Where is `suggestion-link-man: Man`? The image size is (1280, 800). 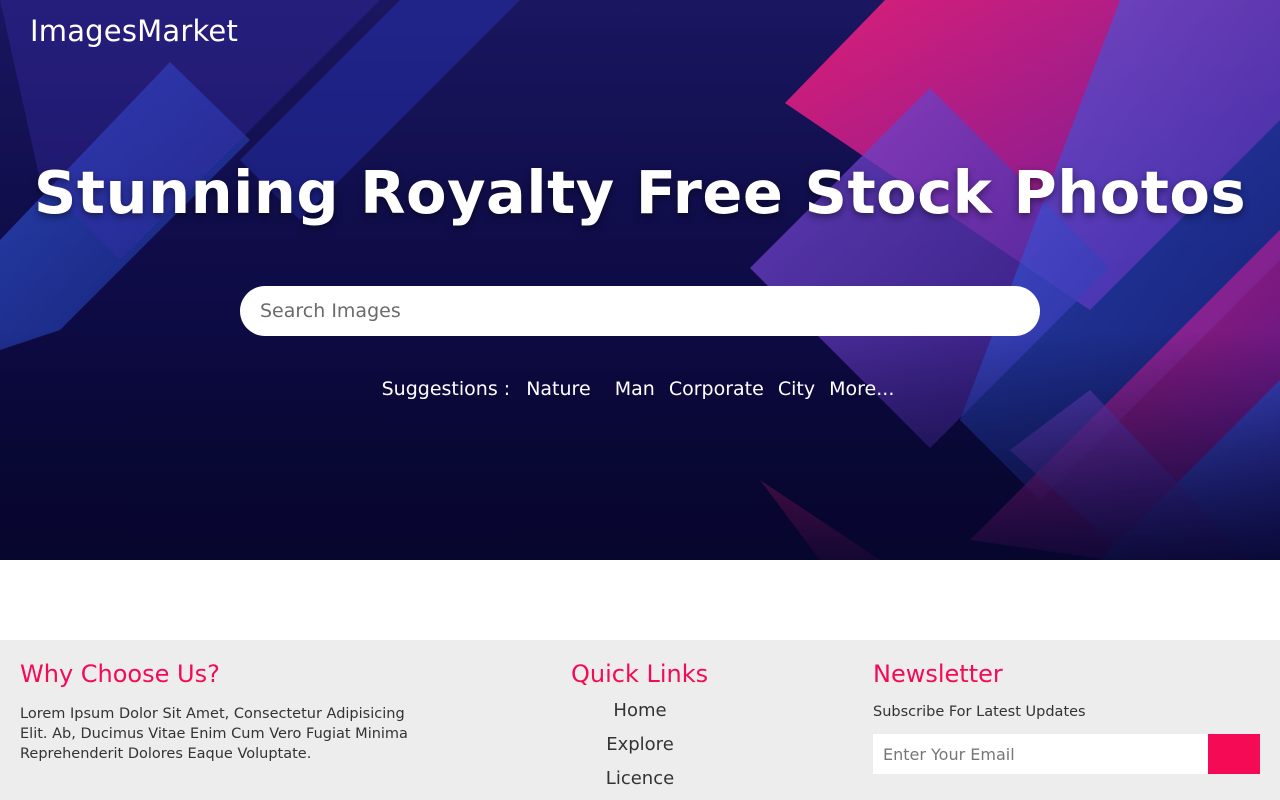
suggestion-link-man: Man is located at coordinates (635, 389).